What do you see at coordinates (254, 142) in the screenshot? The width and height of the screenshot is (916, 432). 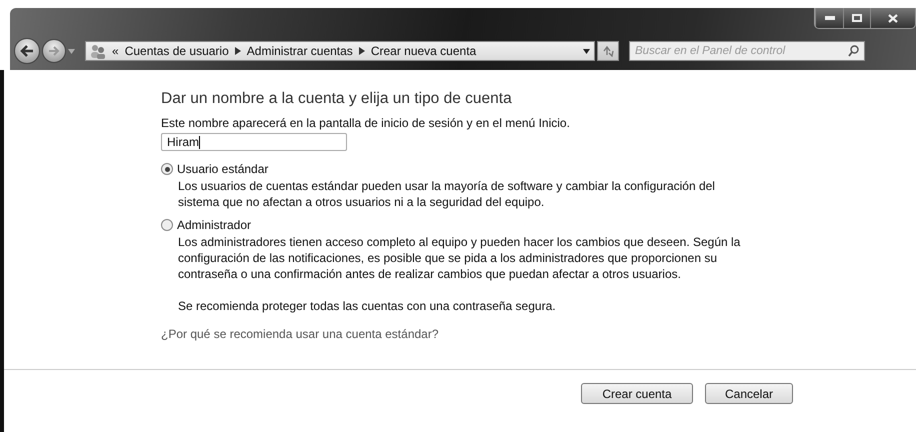 I see `name-input-field: Hiram` at bounding box center [254, 142].